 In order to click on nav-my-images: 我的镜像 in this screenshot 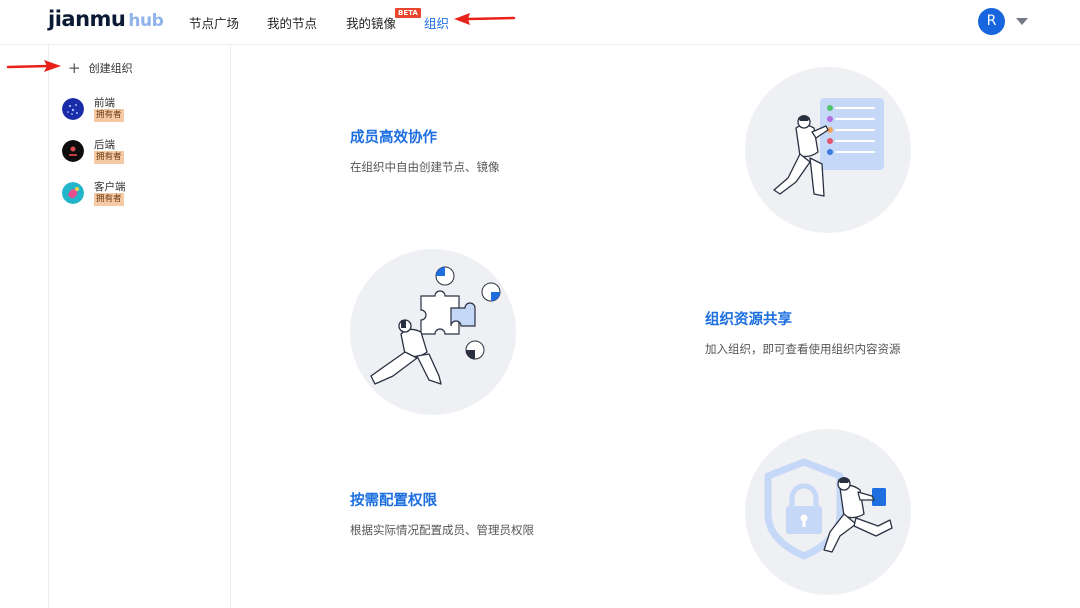, I will do `click(371, 22)`.